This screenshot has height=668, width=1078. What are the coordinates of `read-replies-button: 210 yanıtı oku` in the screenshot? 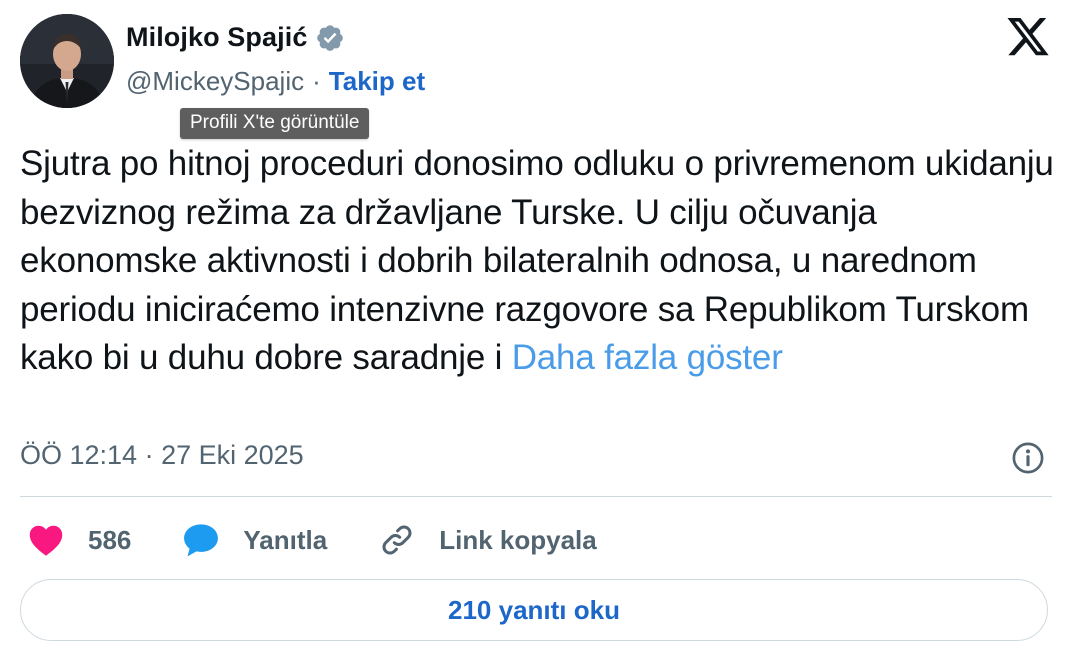 It's located at (534, 610).